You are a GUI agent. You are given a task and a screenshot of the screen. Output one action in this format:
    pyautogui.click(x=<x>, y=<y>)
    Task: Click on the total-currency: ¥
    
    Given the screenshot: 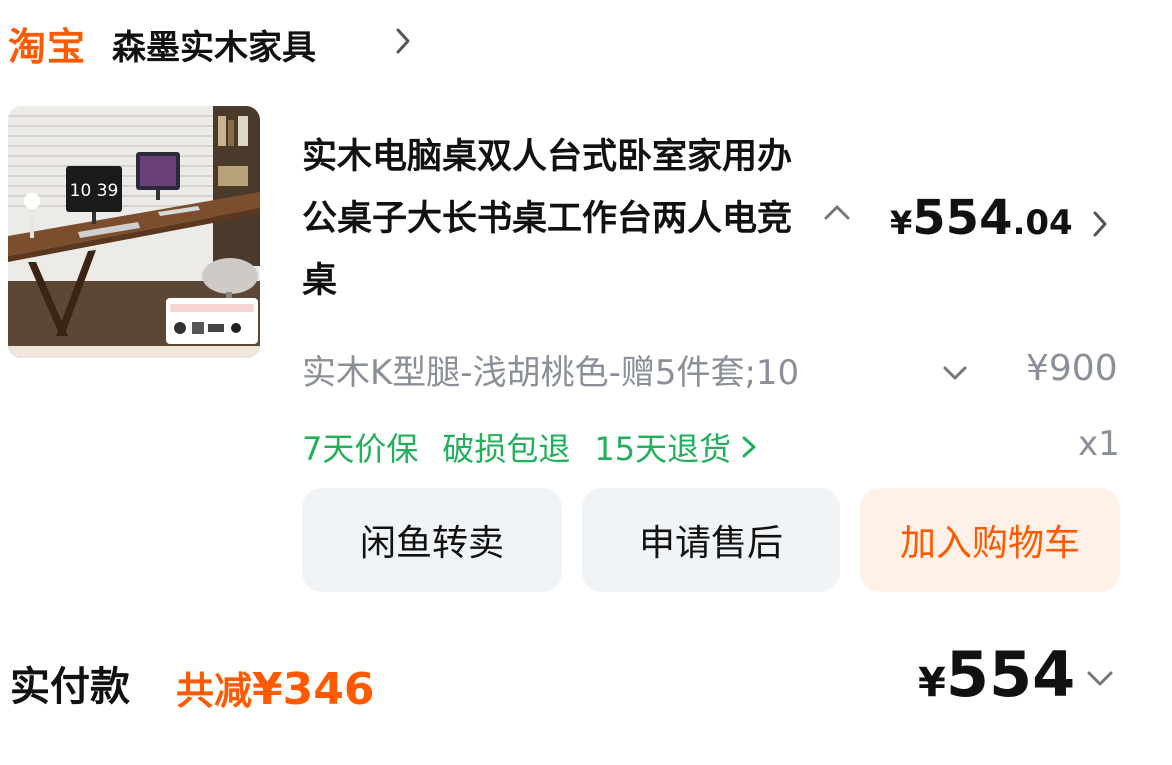 What is the action you would take?
    pyautogui.click(x=932, y=683)
    